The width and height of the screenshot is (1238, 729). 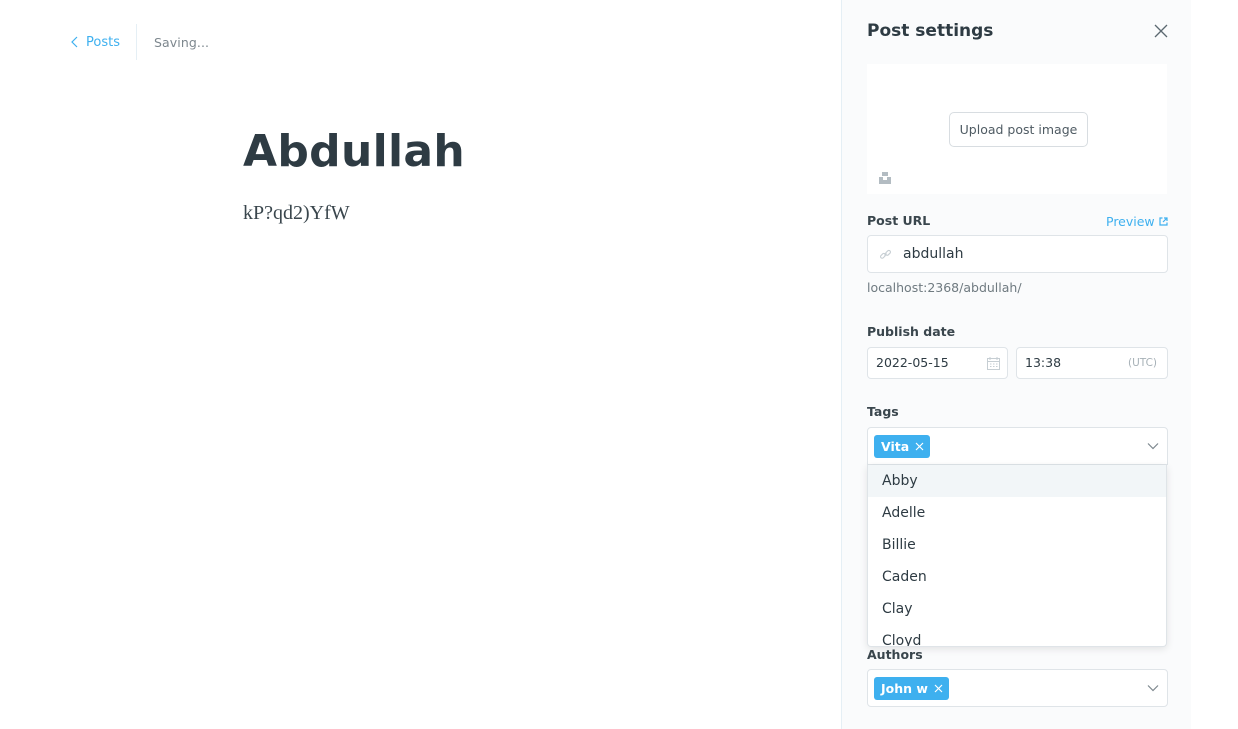 I want to click on post-url-input, so click(x=1028, y=254).